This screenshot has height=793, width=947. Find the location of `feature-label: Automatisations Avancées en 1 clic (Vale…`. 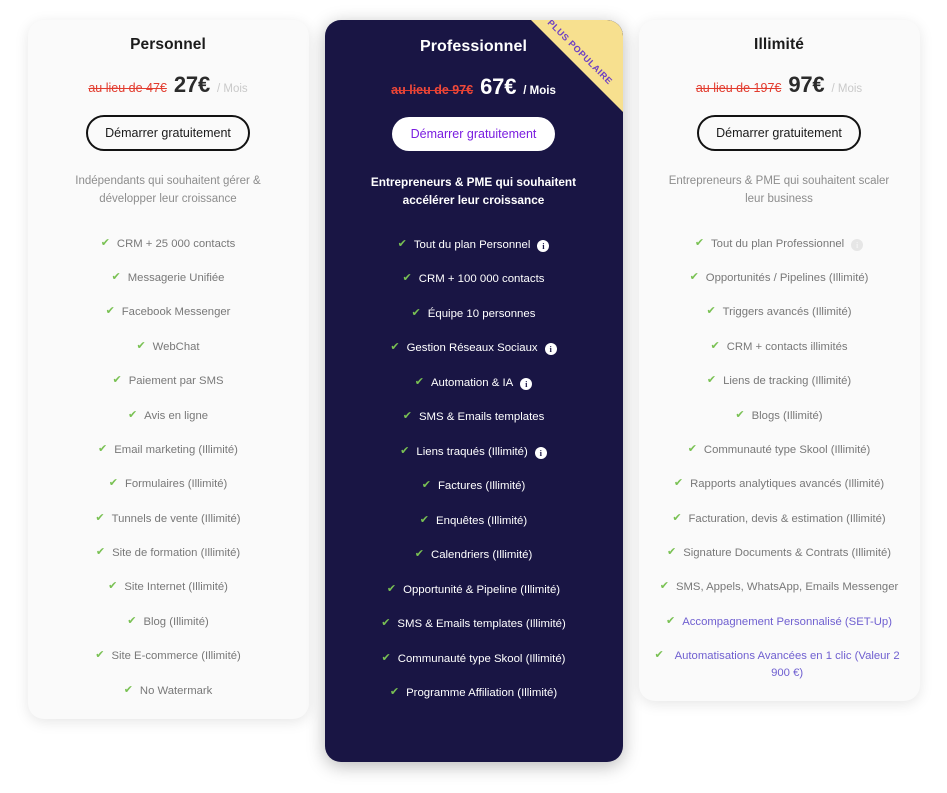

feature-label: Automatisations Avancées en 1 clic (Vale… is located at coordinates (787, 664).